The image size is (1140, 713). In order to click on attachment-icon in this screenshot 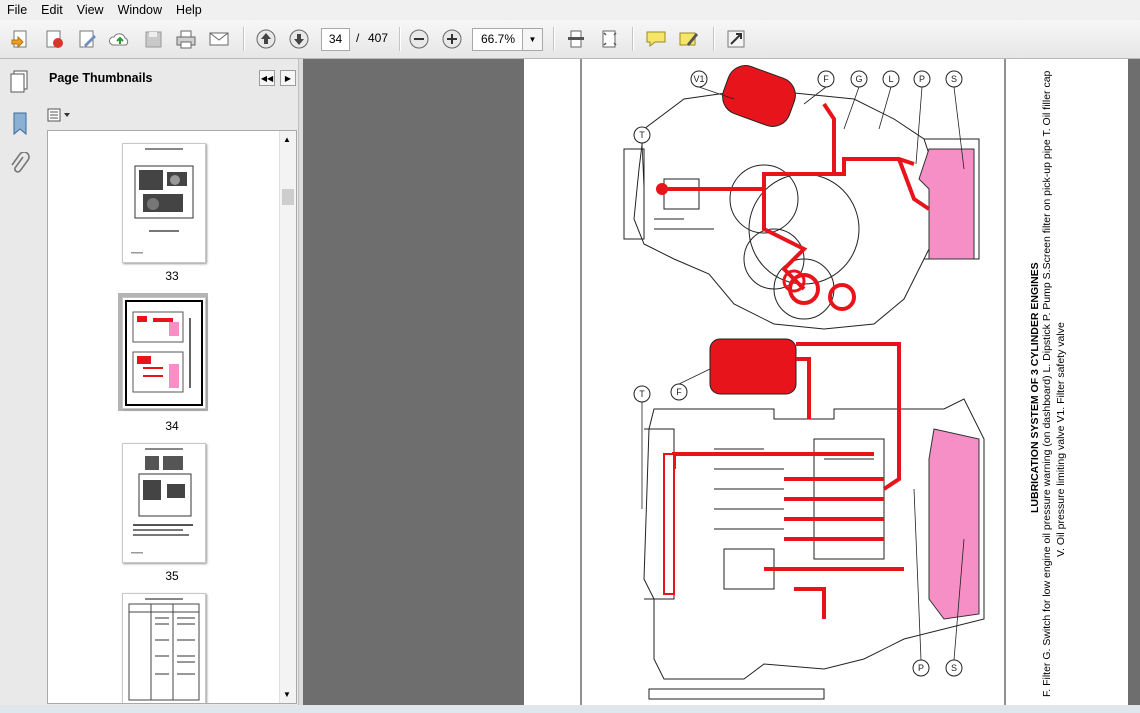, I will do `click(20, 166)`.